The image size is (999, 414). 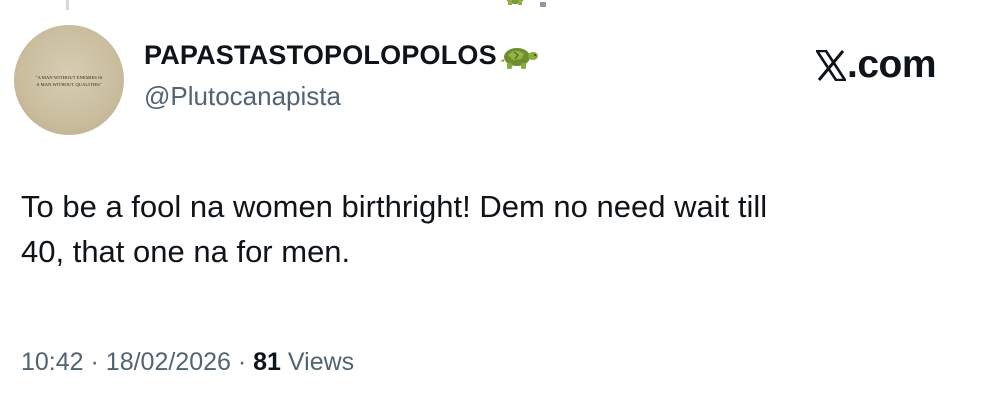 What do you see at coordinates (52, 362) in the screenshot?
I see `tweet-time: 10:42` at bounding box center [52, 362].